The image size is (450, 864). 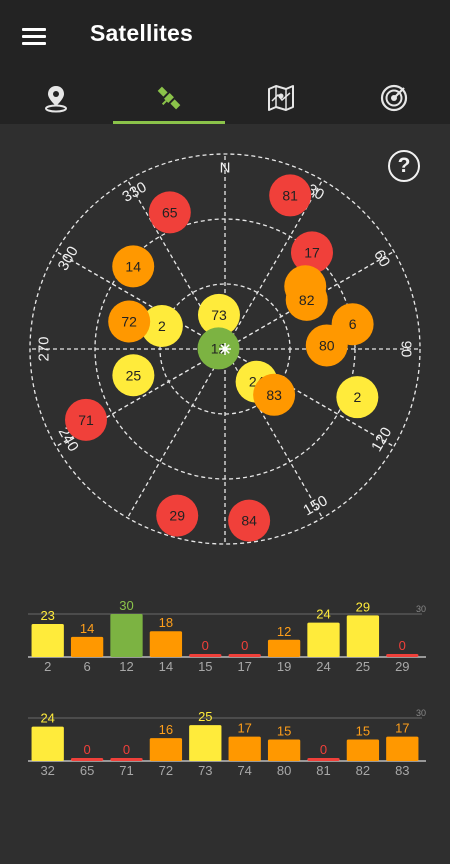 What do you see at coordinates (166, 729) in the screenshot?
I see `snr-value-label: 16` at bounding box center [166, 729].